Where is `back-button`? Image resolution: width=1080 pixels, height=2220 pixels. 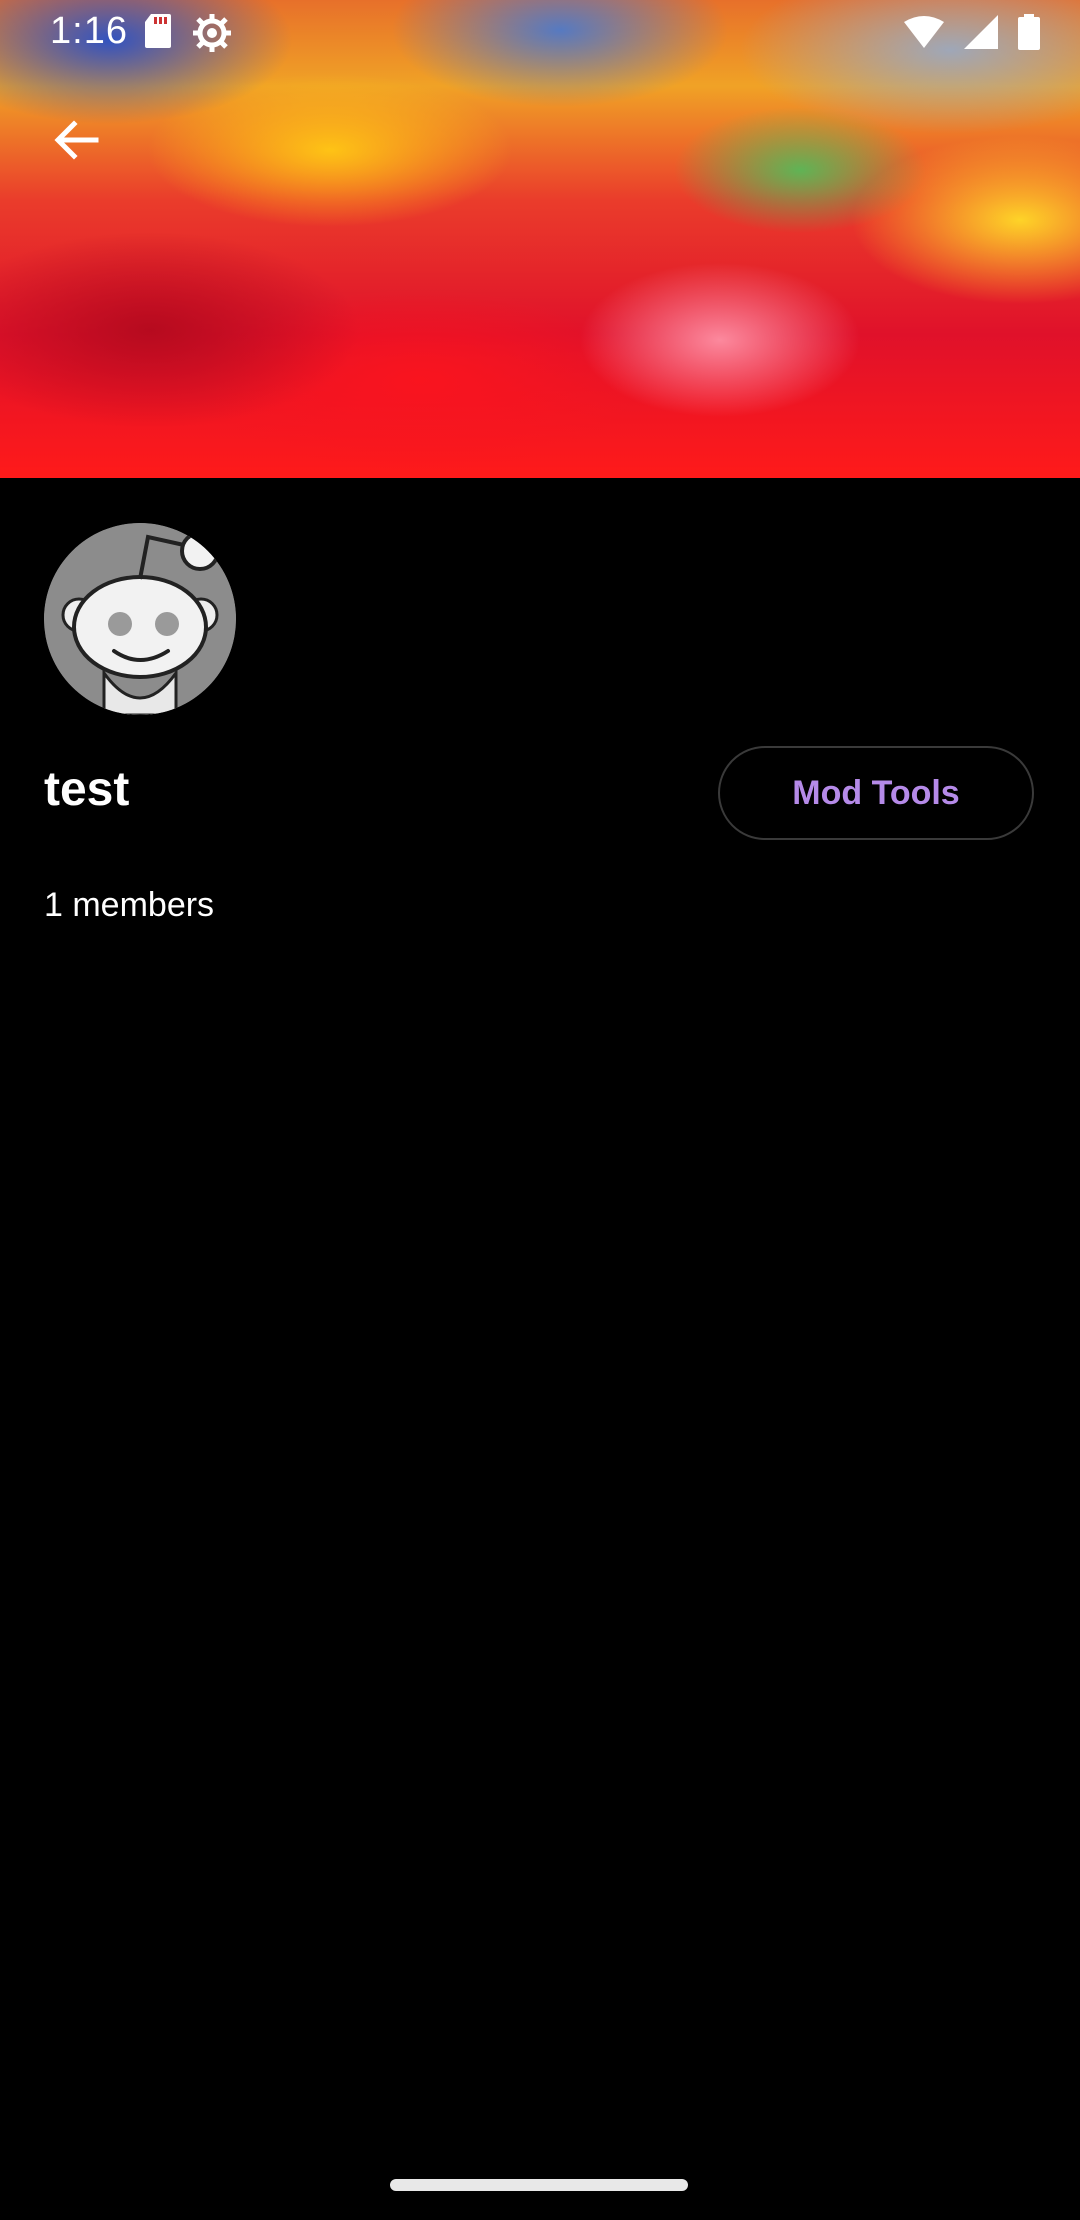
back-button is located at coordinates (76, 142).